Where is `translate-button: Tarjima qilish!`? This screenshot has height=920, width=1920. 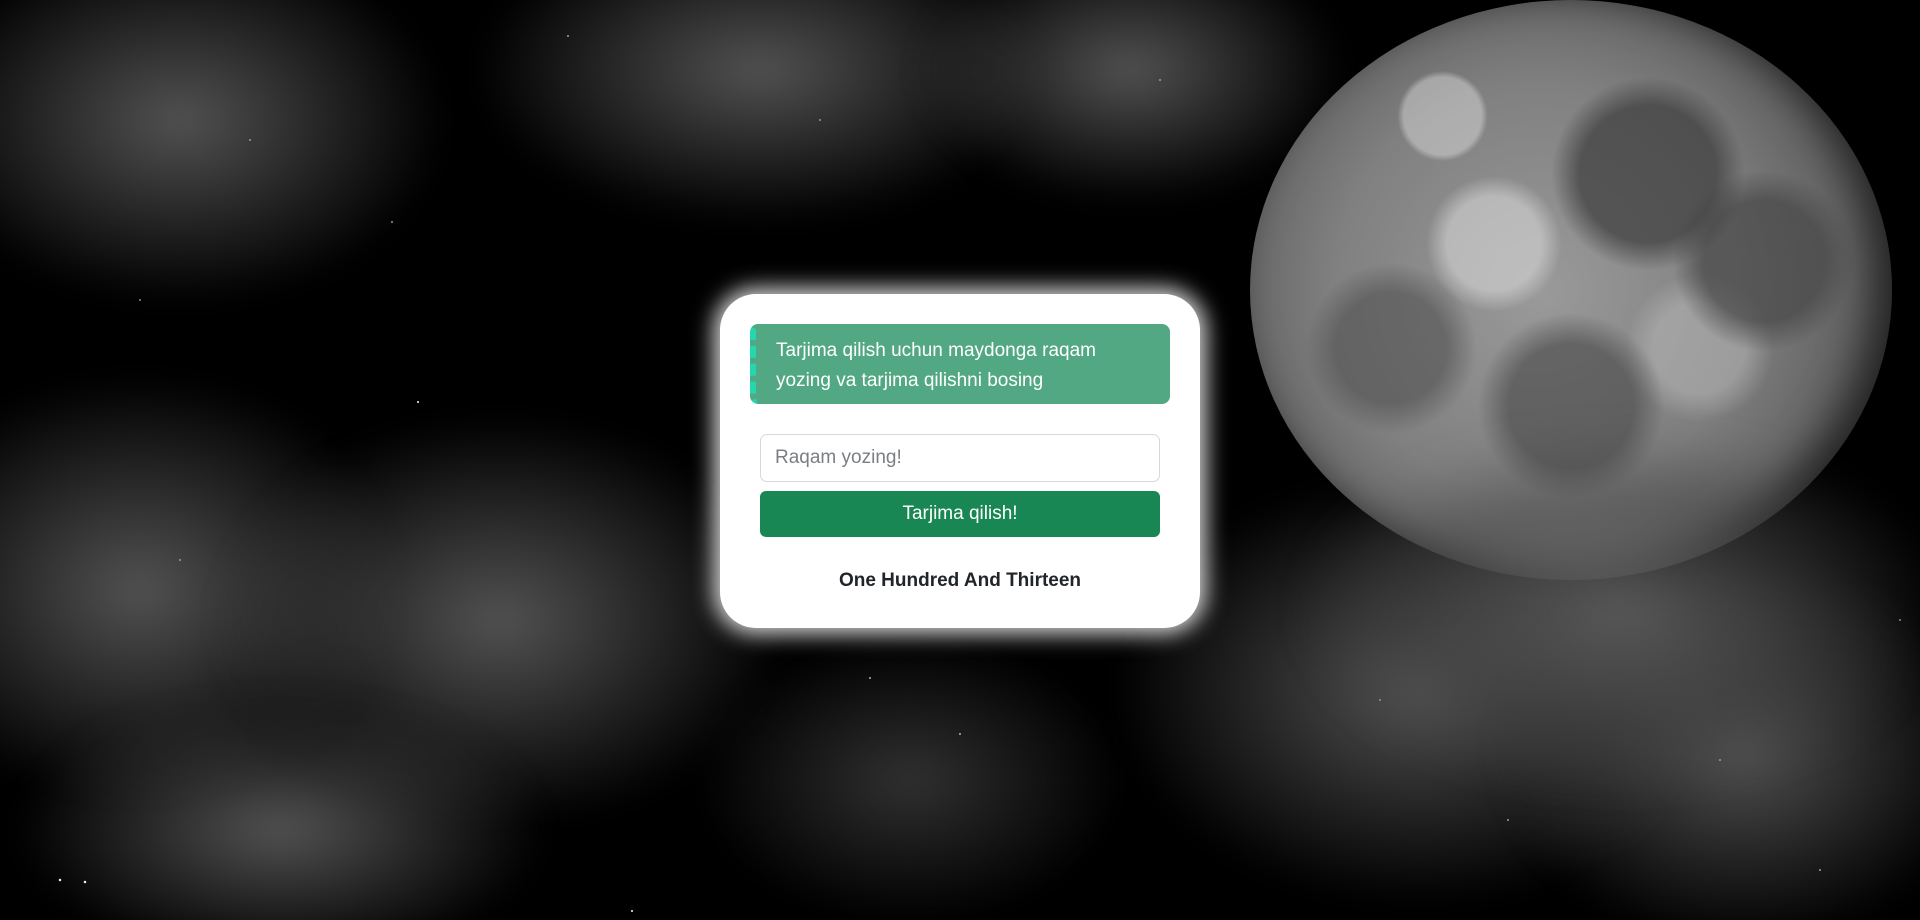 translate-button: Tarjima qilish! is located at coordinates (960, 514).